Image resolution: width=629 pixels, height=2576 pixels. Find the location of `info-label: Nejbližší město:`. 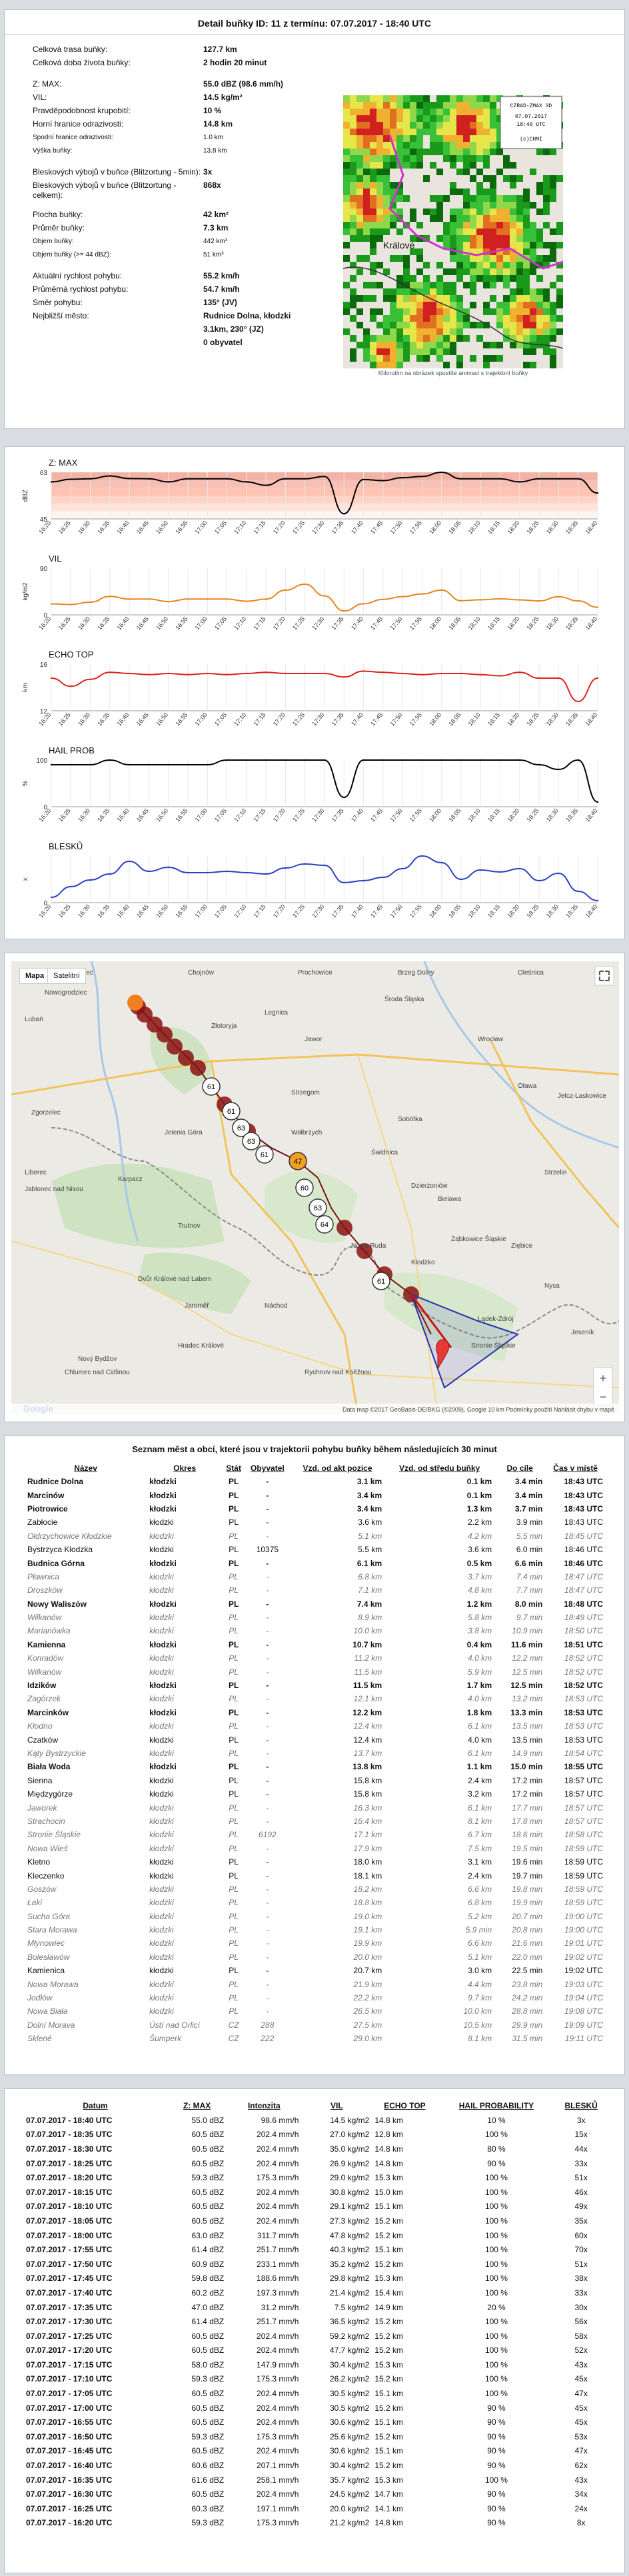

info-label: Nejbližší město: is located at coordinates (61, 316).